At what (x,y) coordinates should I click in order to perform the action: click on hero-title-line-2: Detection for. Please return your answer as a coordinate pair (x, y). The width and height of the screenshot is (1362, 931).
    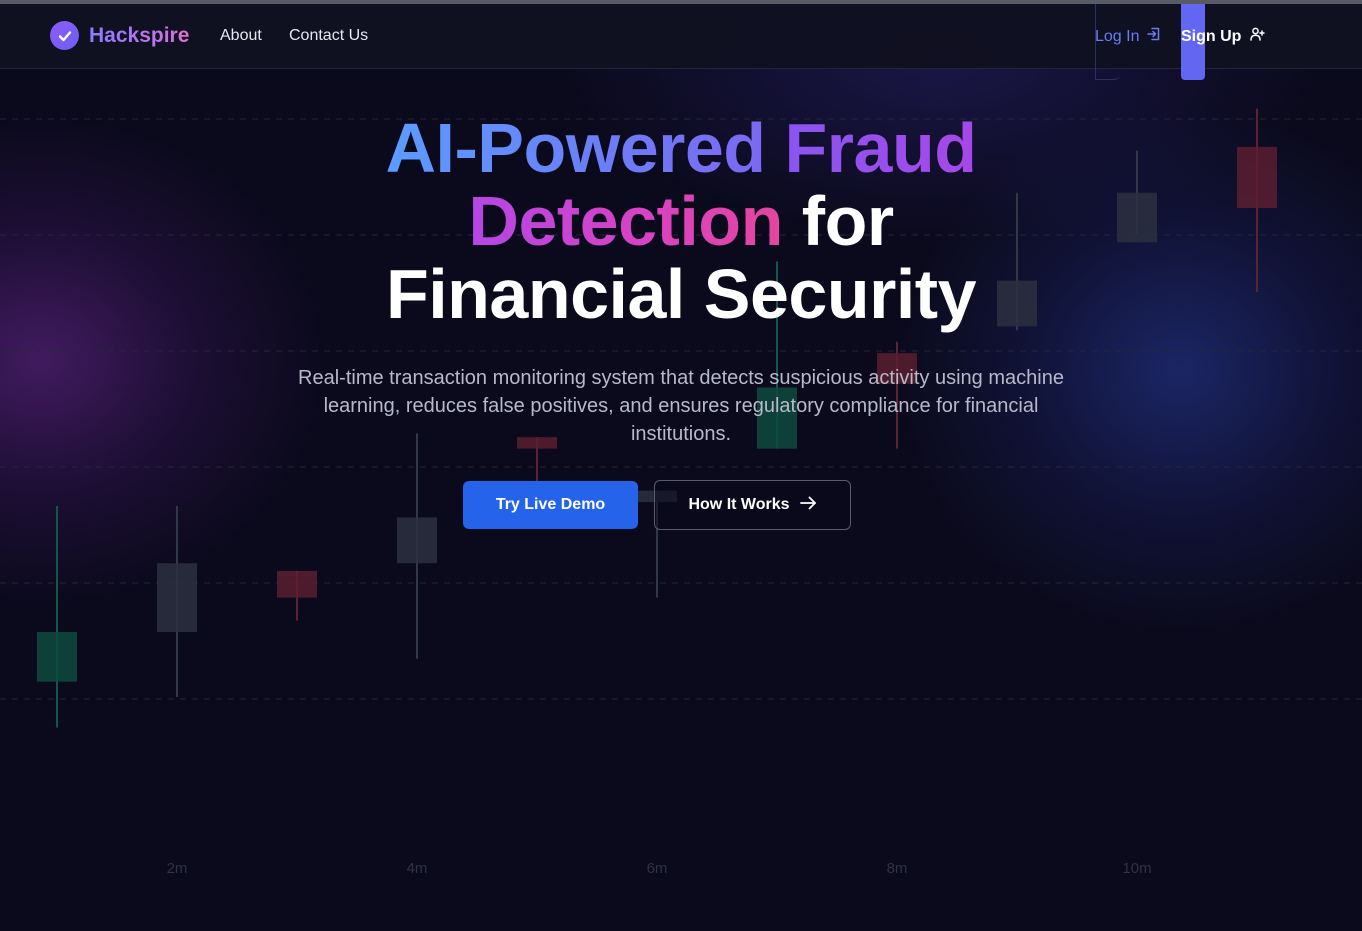
    Looking at the image, I should click on (681, 221).